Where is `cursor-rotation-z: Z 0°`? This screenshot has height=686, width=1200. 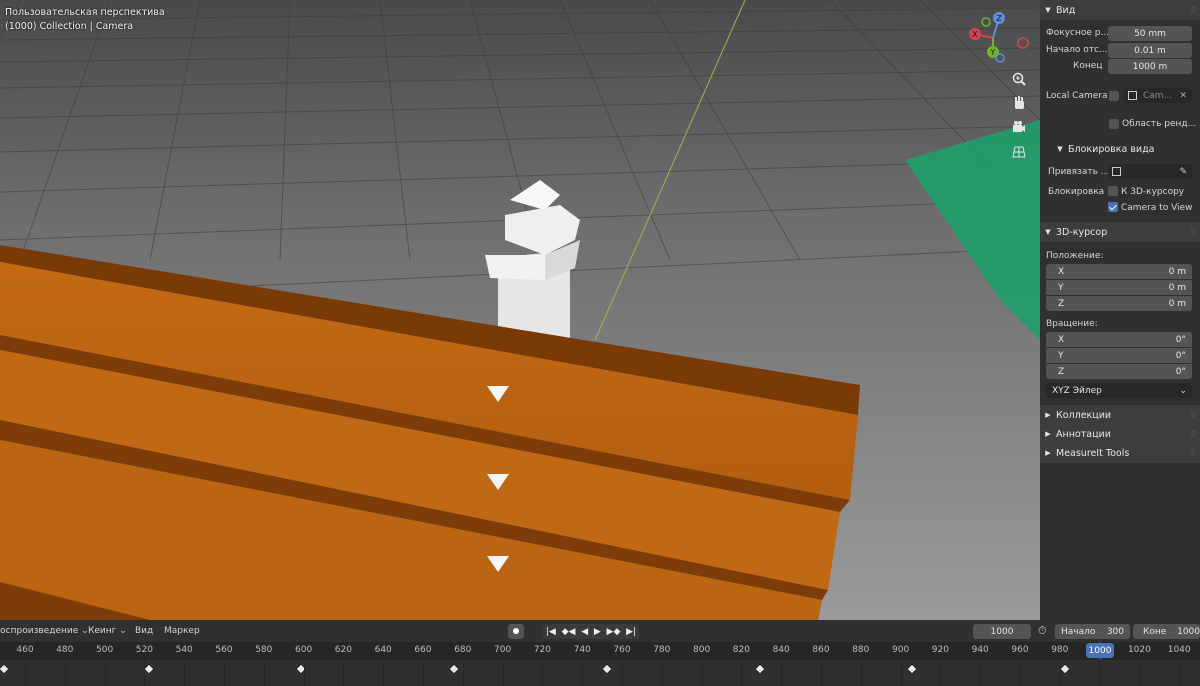
cursor-rotation-z: Z 0° is located at coordinates (1119, 371).